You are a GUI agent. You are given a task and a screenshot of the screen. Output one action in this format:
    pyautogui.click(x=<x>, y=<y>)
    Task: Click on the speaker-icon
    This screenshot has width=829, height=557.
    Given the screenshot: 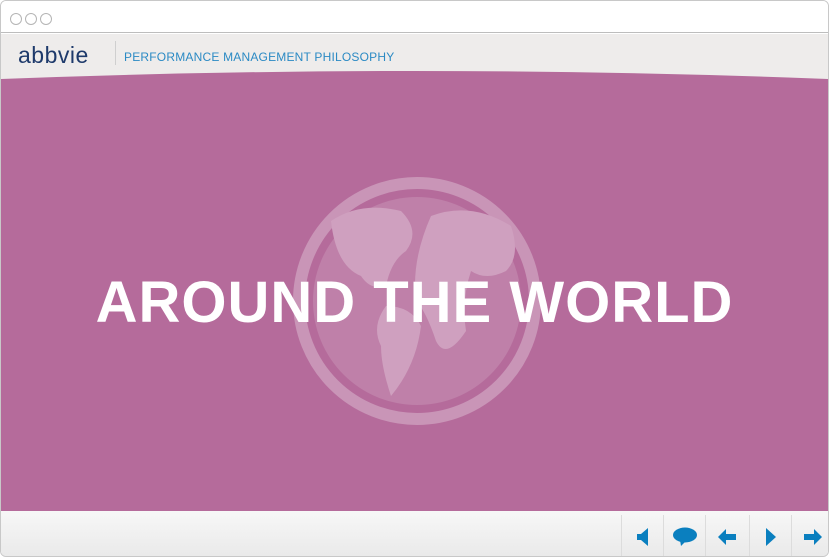 What is the action you would take?
    pyautogui.click(x=642, y=536)
    